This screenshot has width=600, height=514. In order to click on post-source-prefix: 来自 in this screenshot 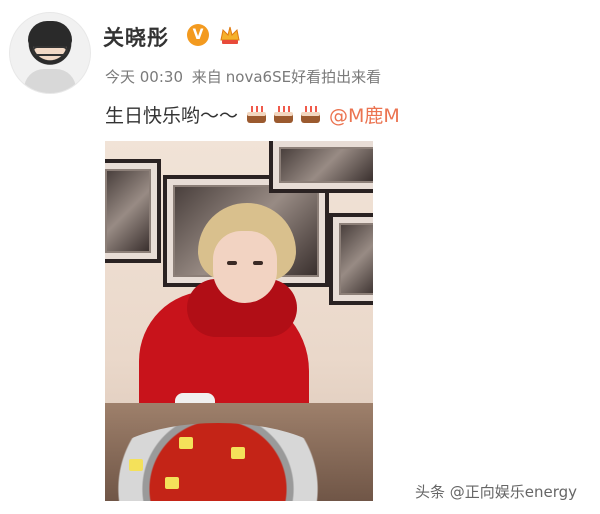, I will do `click(206, 77)`.